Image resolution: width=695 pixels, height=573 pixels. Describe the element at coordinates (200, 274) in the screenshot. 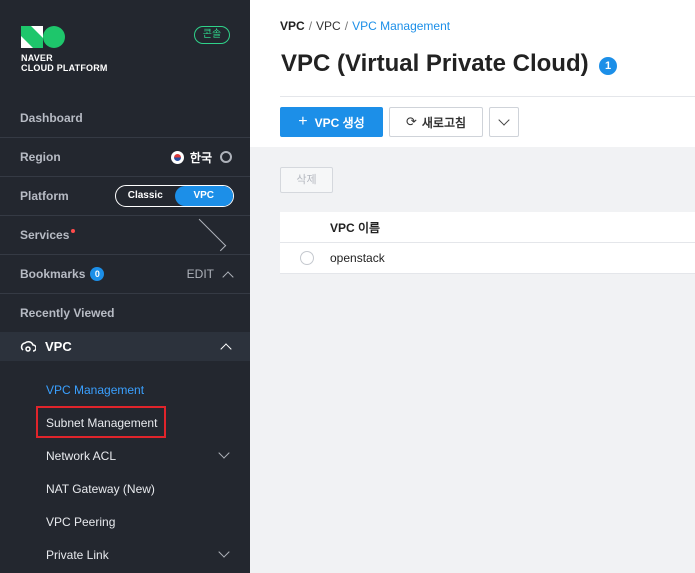

I see `bookmarks-edit-button: EDIT` at that location.